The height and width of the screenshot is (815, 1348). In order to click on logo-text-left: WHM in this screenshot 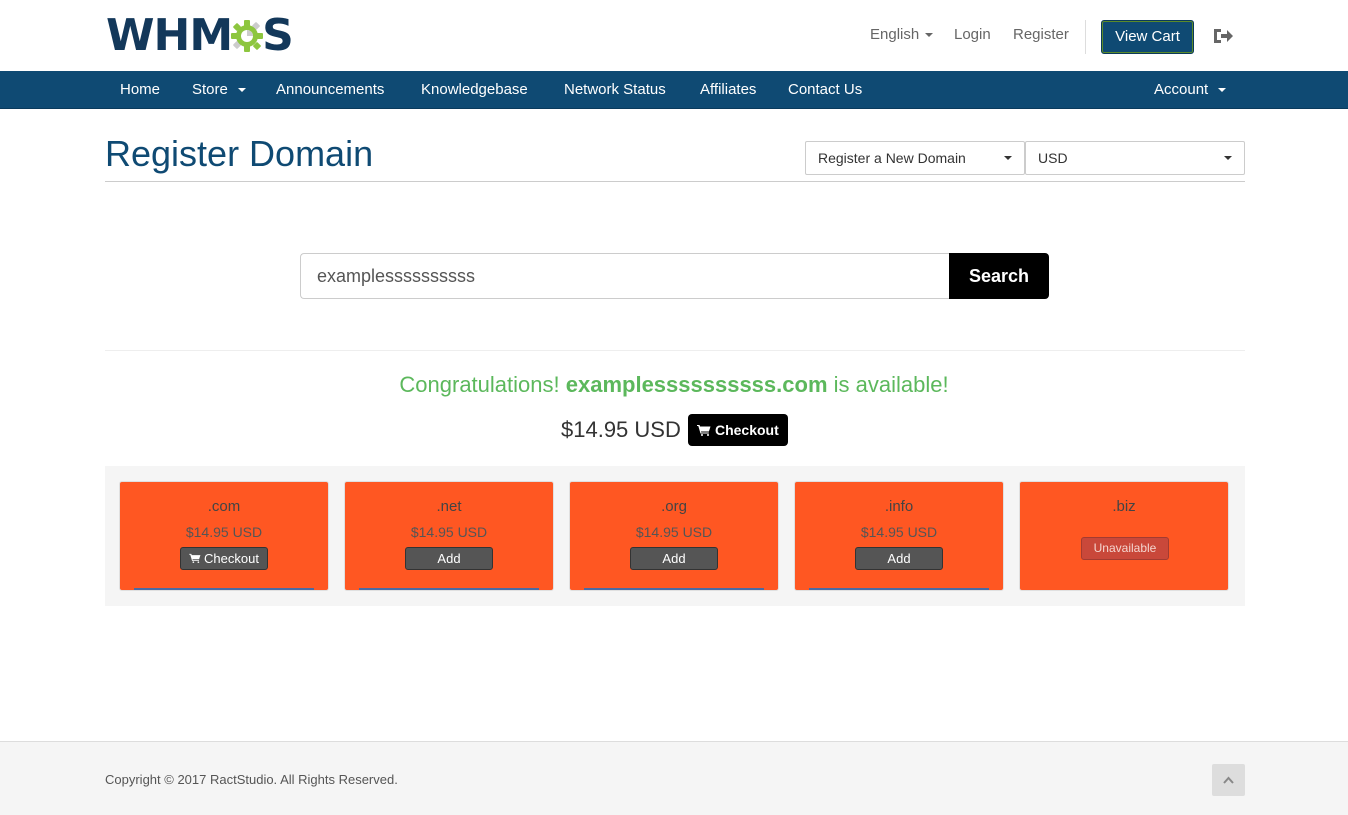, I will do `click(169, 35)`.